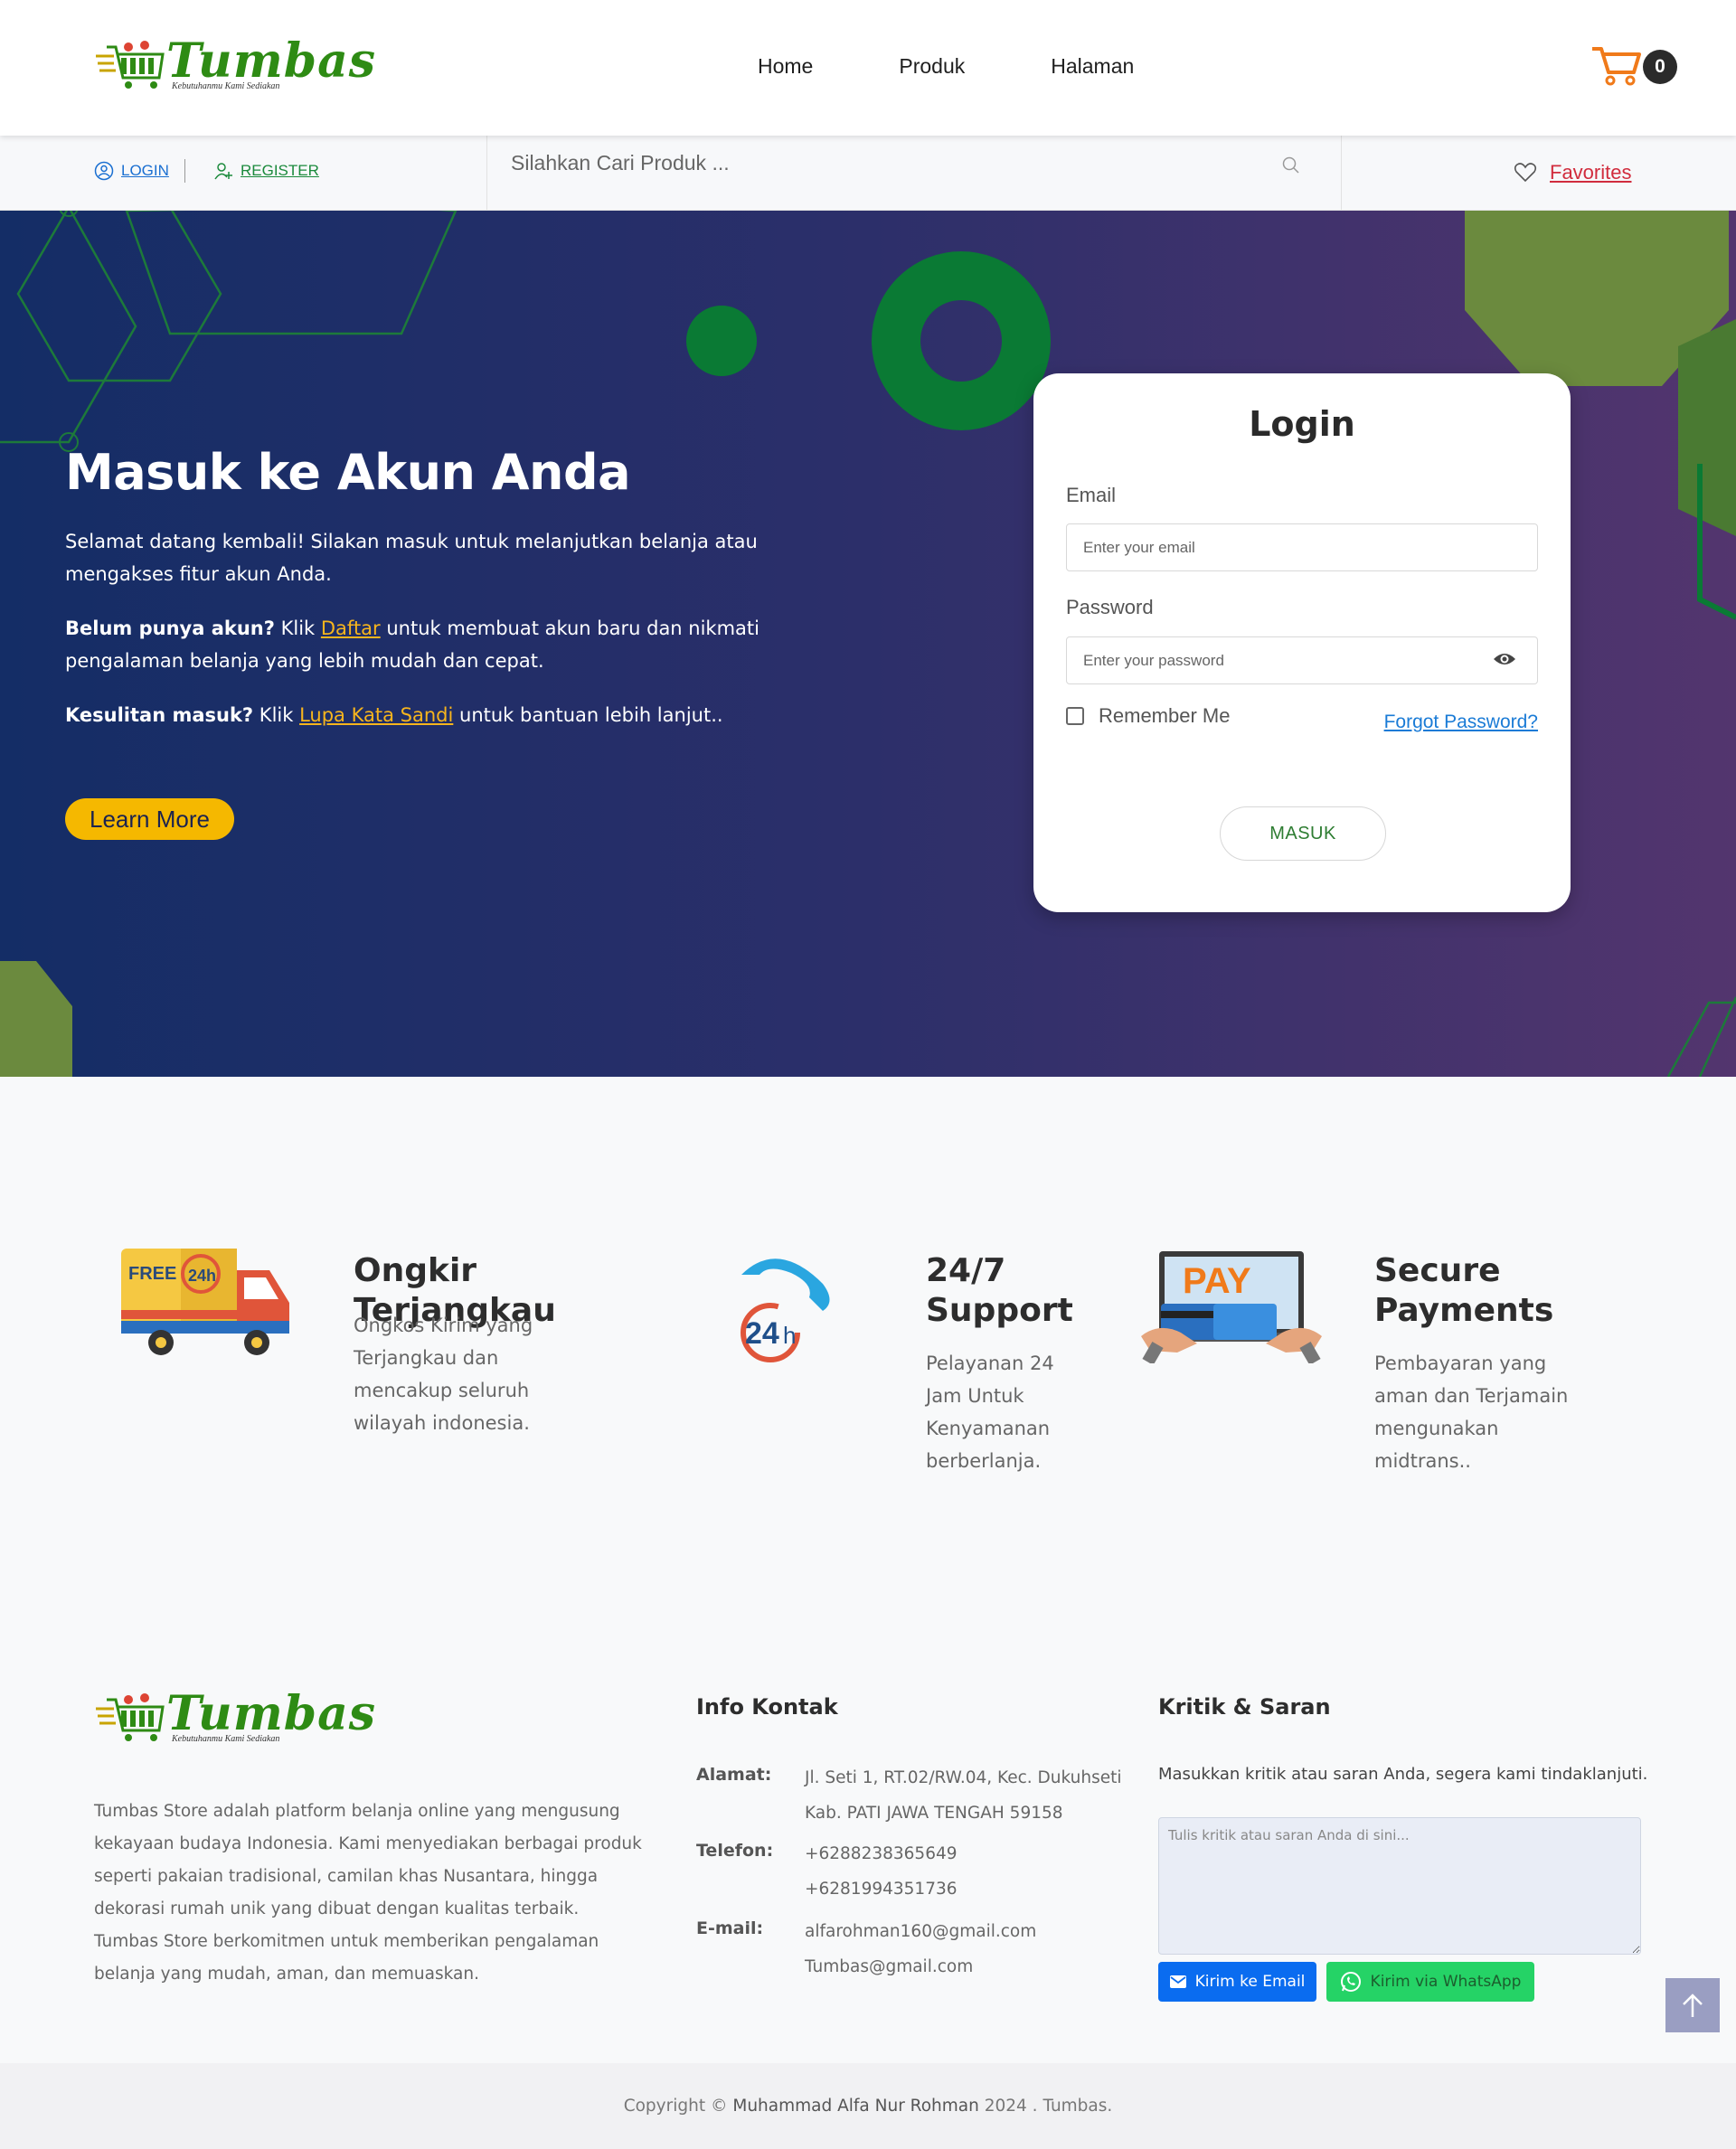 Image resolution: width=1736 pixels, height=2149 pixels. Describe the element at coordinates (786, 67) in the screenshot. I see `nav-home: Home` at that location.